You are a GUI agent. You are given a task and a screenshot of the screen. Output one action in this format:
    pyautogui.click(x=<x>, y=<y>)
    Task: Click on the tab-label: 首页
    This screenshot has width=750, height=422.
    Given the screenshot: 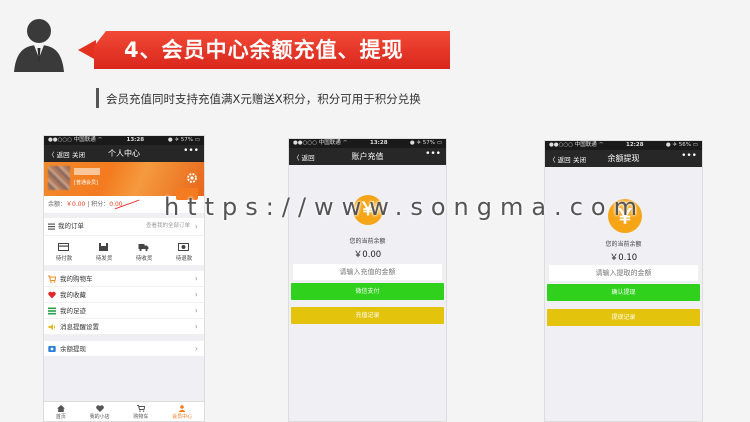 What is the action you would take?
    pyautogui.click(x=60, y=417)
    